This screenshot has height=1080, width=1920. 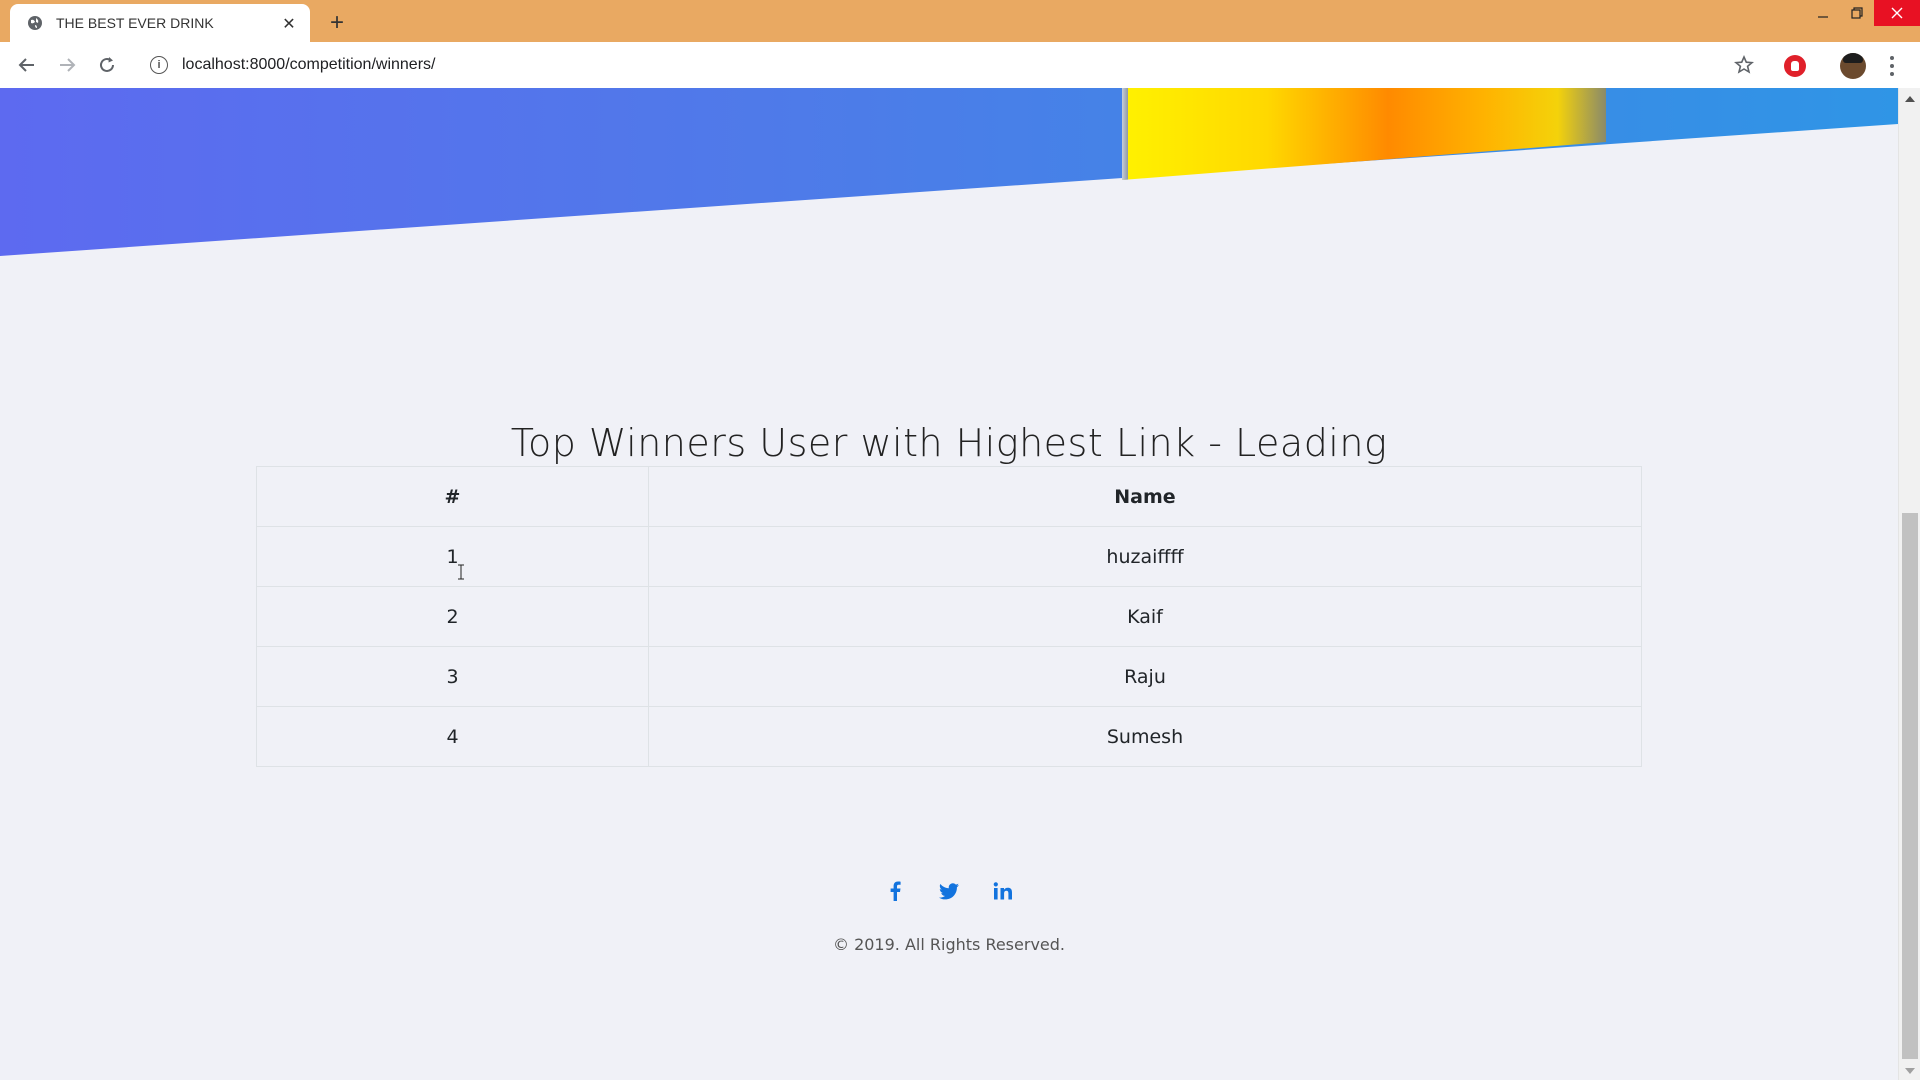 What do you see at coordinates (1145, 616) in the screenshot?
I see `name-cell: Kaif` at bounding box center [1145, 616].